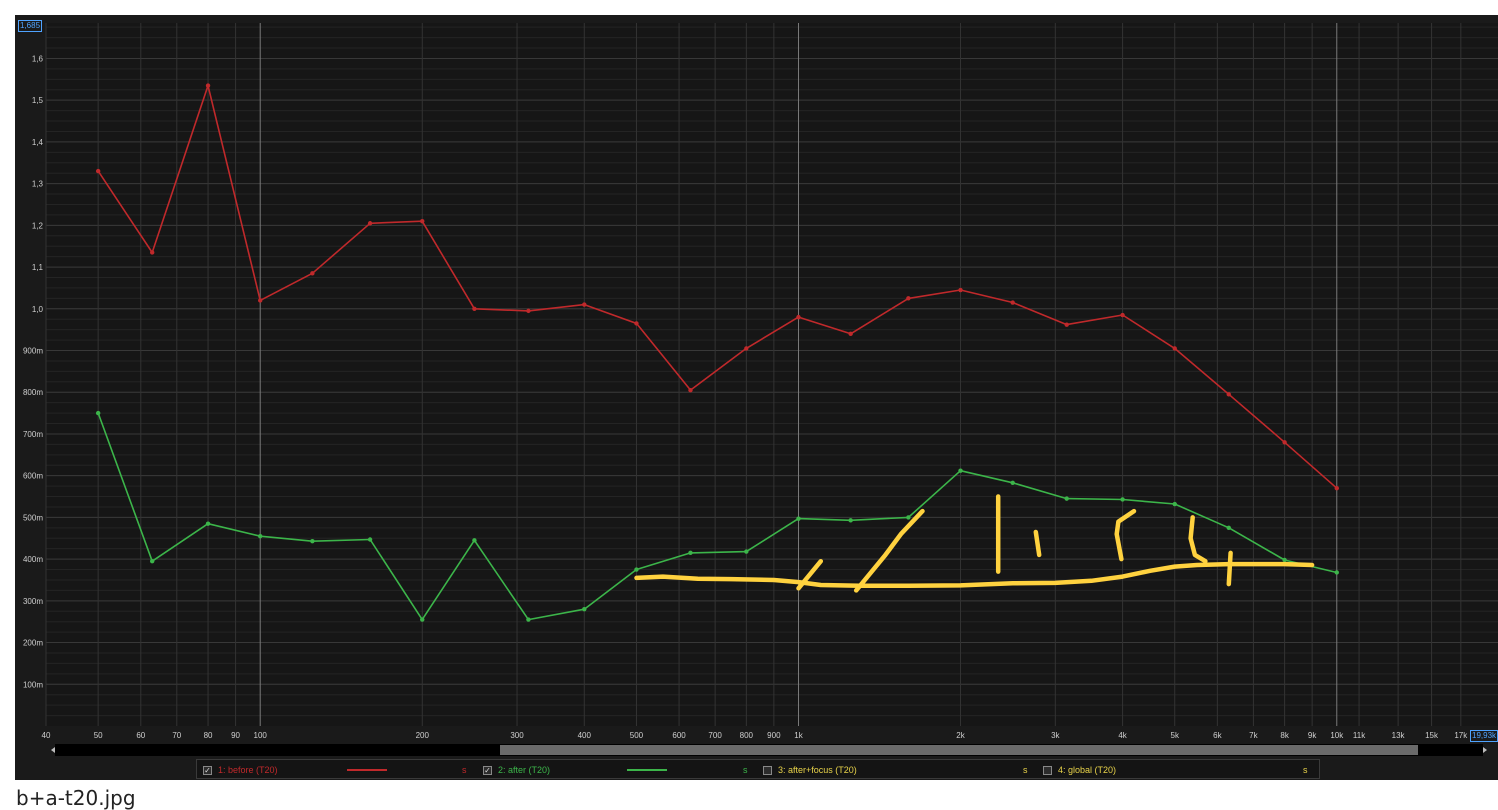  What do you see at coordinates (715, 735) in the screenshot?
I see `x-tick-label: 700` at bounding box center [715, 735].